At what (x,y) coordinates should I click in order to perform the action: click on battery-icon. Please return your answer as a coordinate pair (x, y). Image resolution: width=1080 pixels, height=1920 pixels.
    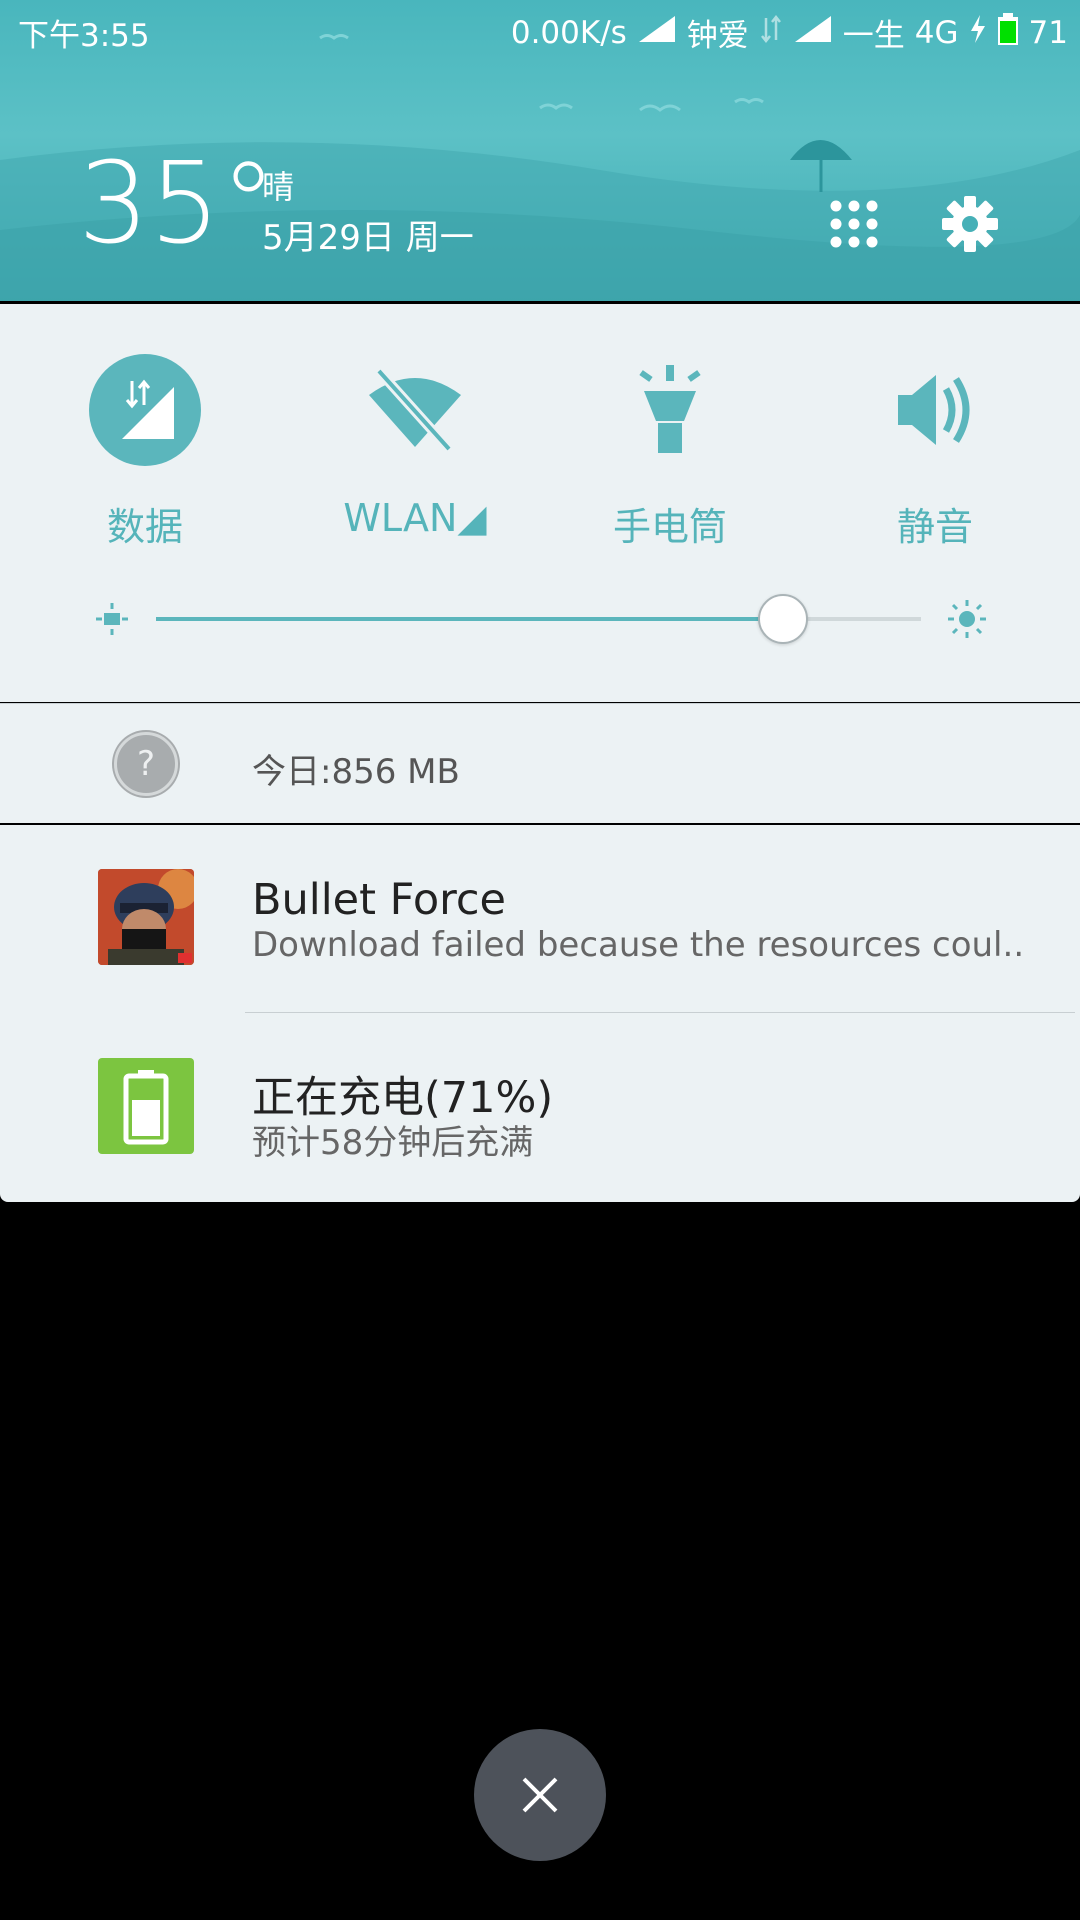
    Looking at the image, I should click on (1008, 32).